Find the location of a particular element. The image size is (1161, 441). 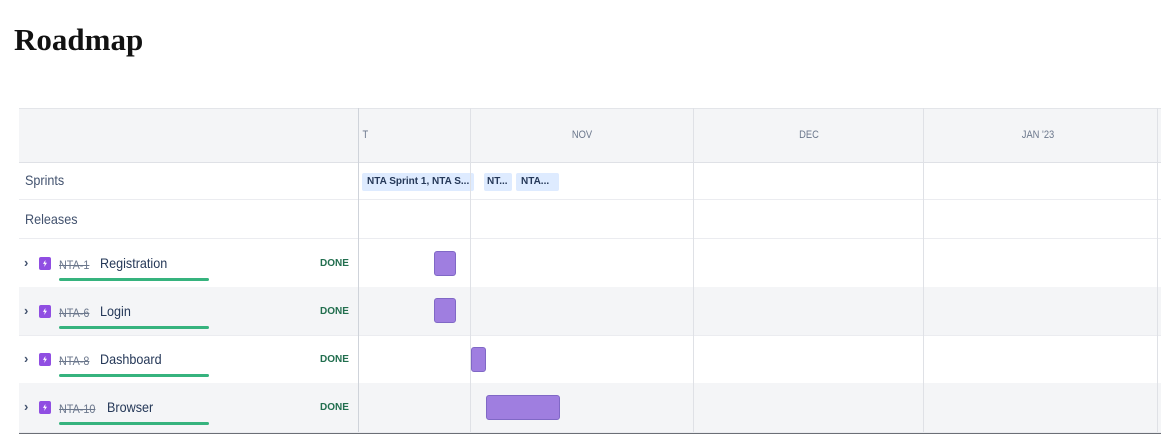

issue-key: NTA-1 is located at coordinates (74, 265).